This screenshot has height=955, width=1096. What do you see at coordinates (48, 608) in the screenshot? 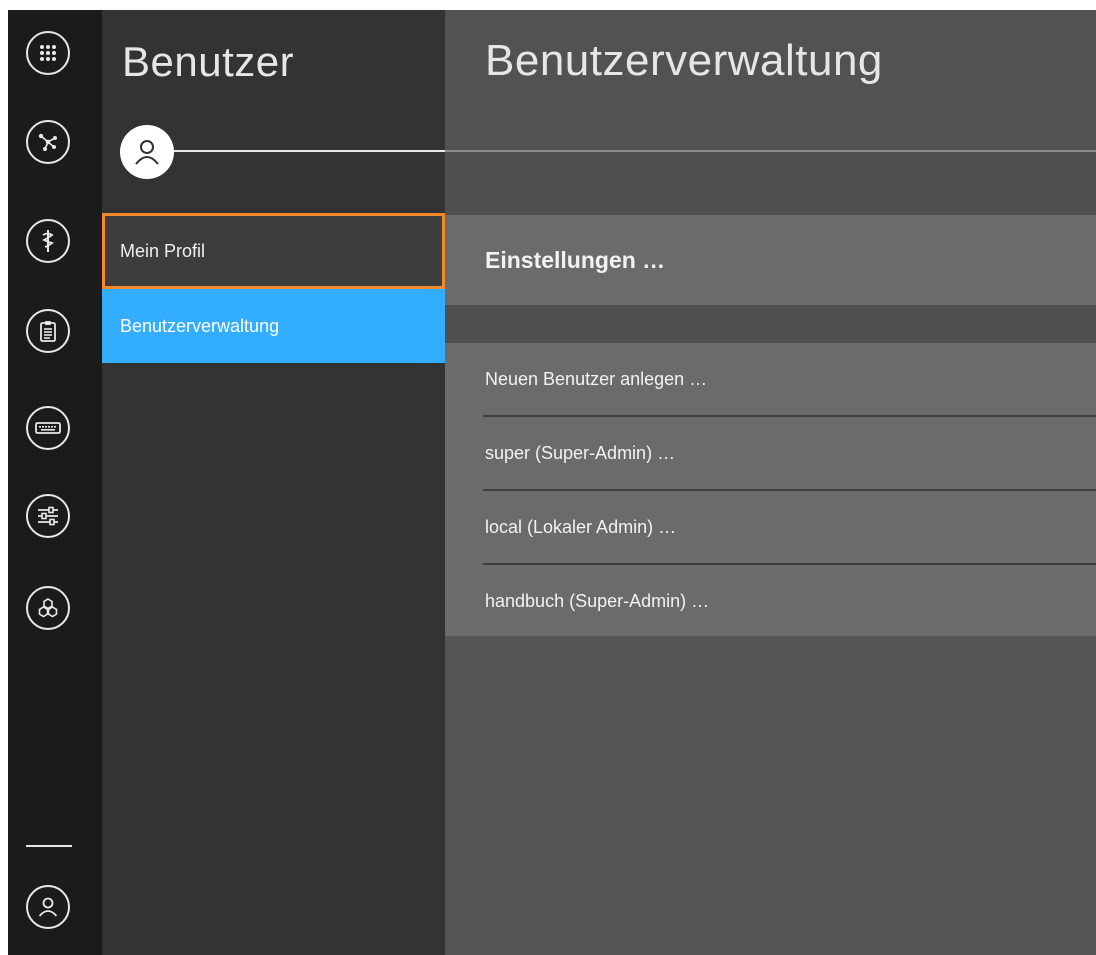
I see `hexagons-icon` at bounding box center [48, 608].